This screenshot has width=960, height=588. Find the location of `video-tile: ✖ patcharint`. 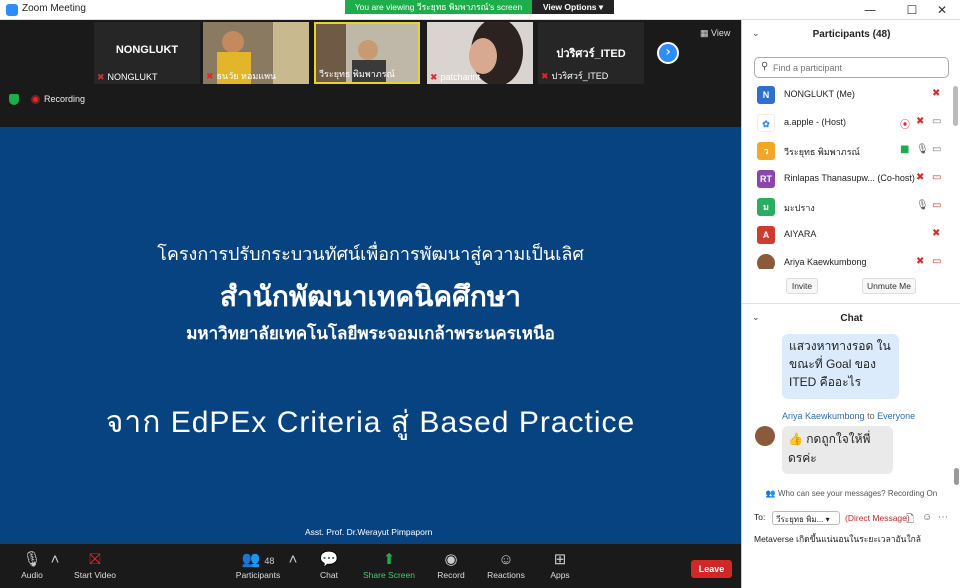

video-tile: ✖ patcharint is located at coordinates (480, 53).